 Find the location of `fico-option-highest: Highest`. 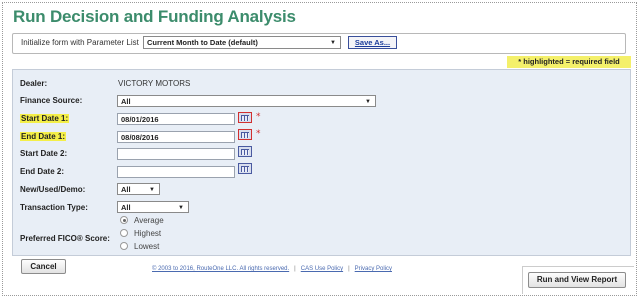

fico-option-highest: Highest is located at coordinates (140, 233).